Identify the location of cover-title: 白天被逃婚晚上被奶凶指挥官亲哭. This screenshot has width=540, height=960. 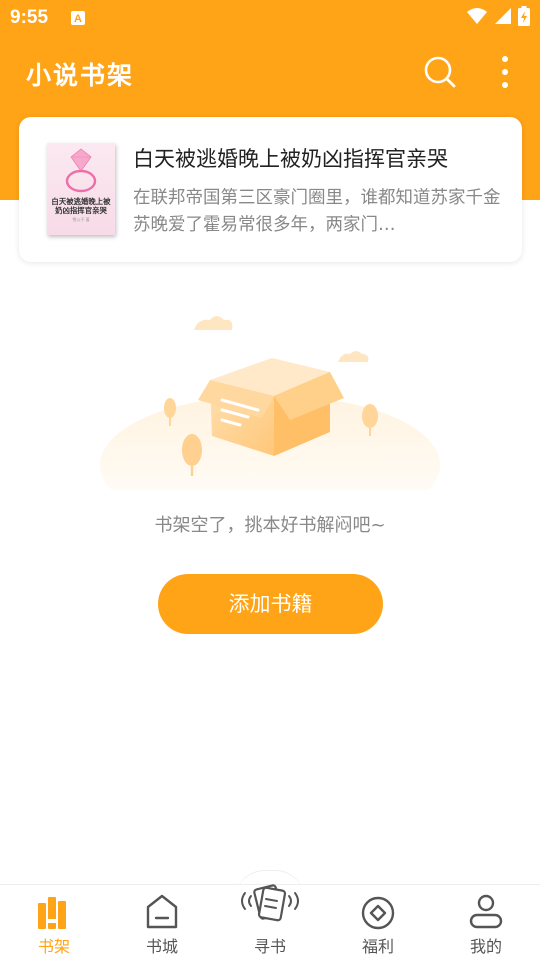
(81, 206).